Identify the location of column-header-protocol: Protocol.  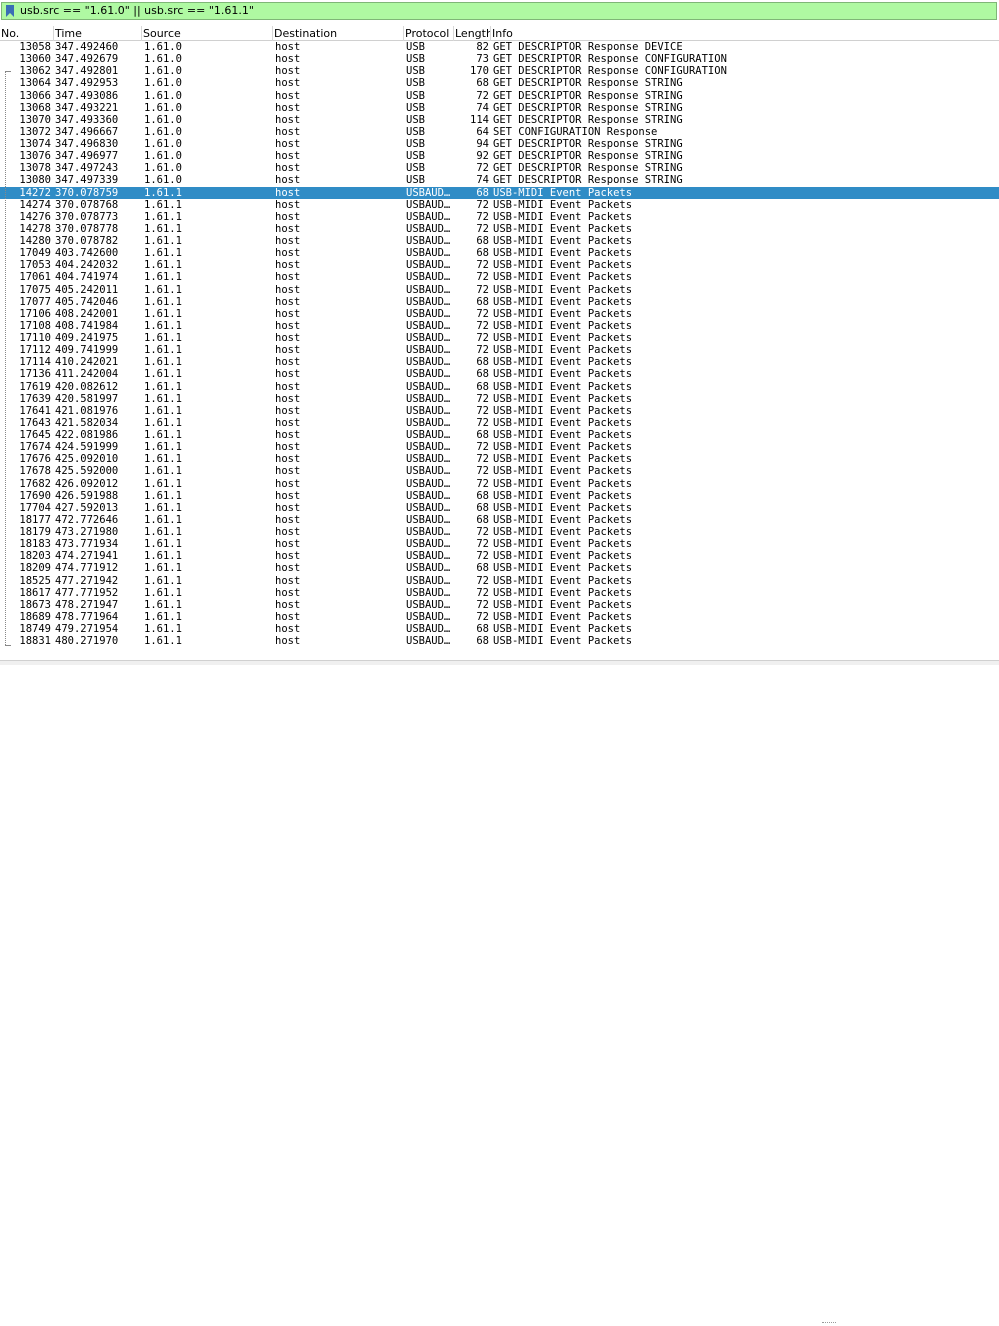
(429, 33).